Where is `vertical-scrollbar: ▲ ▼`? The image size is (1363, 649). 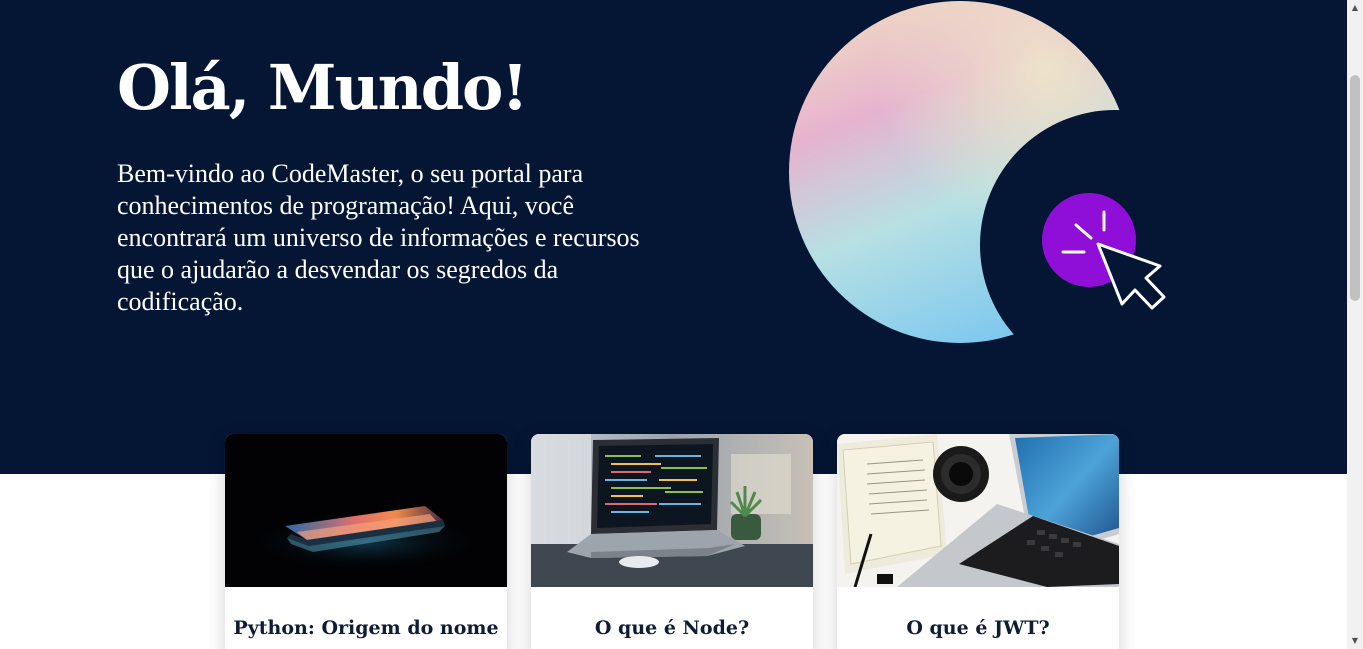
vertical-scrollbar: ▲ ▼ is located at coordinates (1355, 324).